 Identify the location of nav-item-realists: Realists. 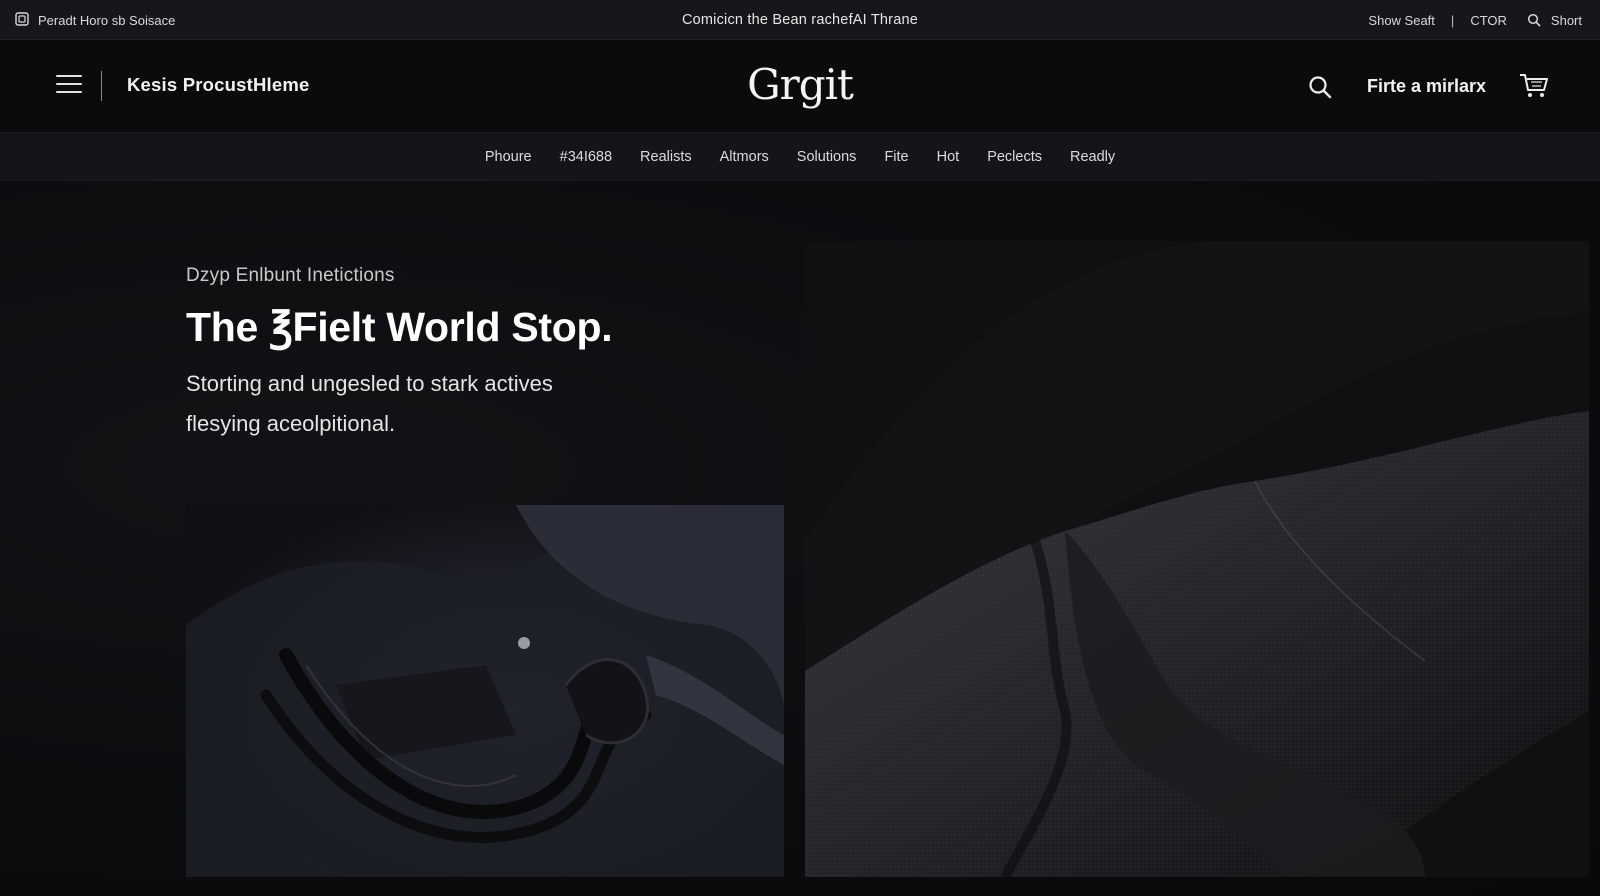
(666, 157).